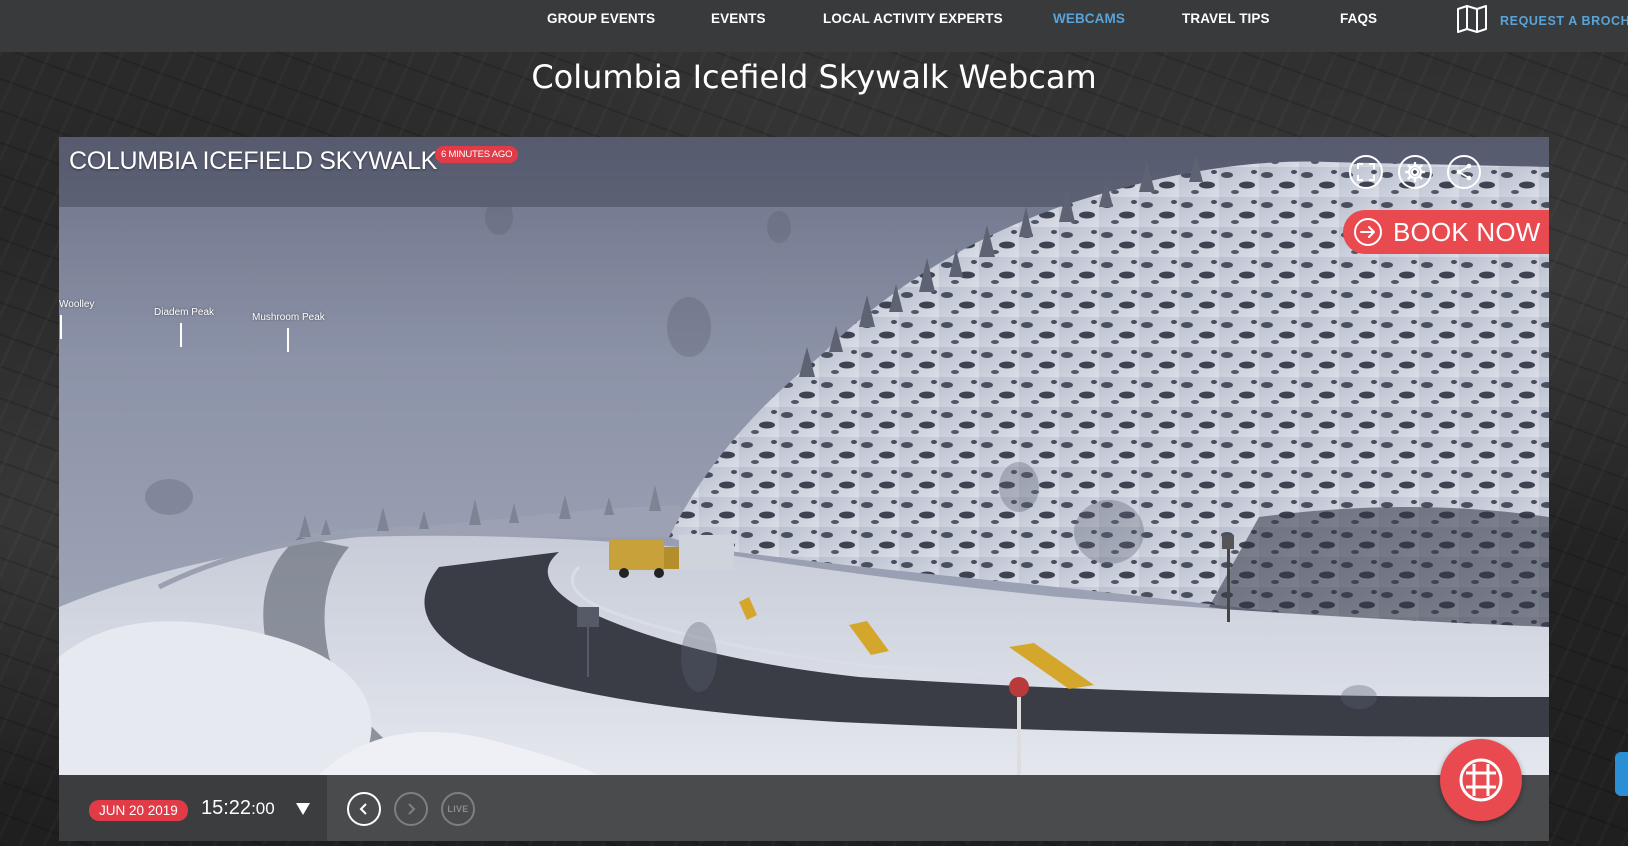 The height and width of the screenshot is (846, 1628). Describe the element at coordinates (77, 304) in the screenshot. I see `peak-label-woolley: Woolley` at that location.